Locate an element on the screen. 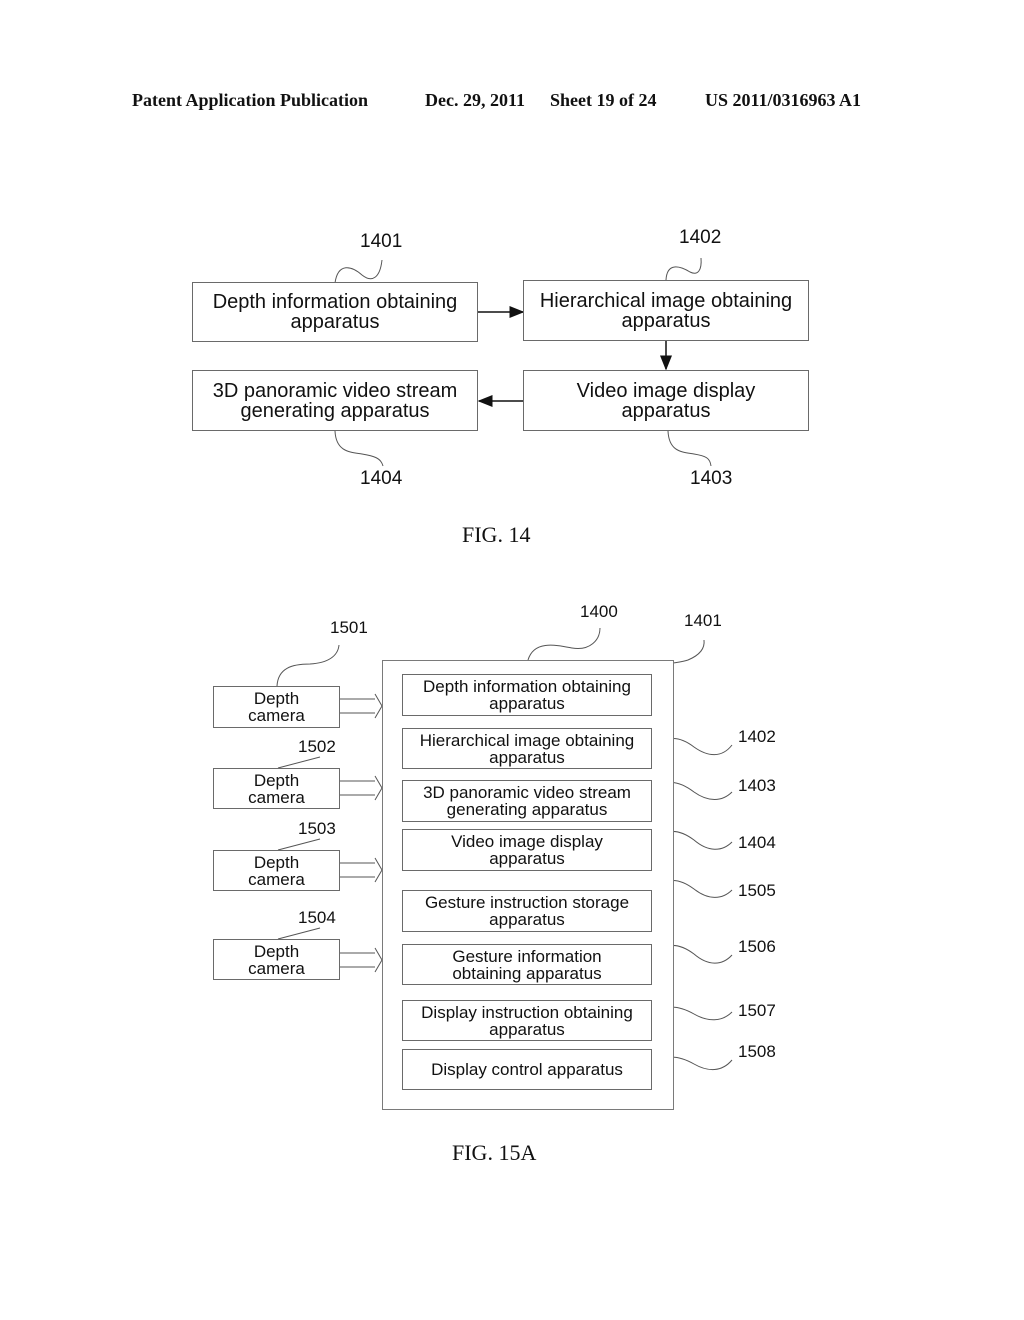  publication-date: Dec. 29, 2011 is located at coordinates (475, 100).